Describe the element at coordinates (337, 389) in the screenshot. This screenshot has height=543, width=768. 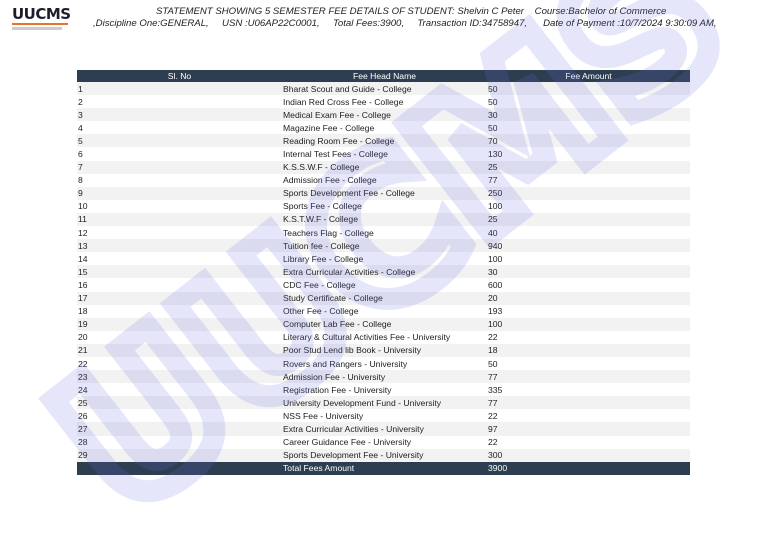
I see `fee-head-cell: Registration Fee - University` at that location.